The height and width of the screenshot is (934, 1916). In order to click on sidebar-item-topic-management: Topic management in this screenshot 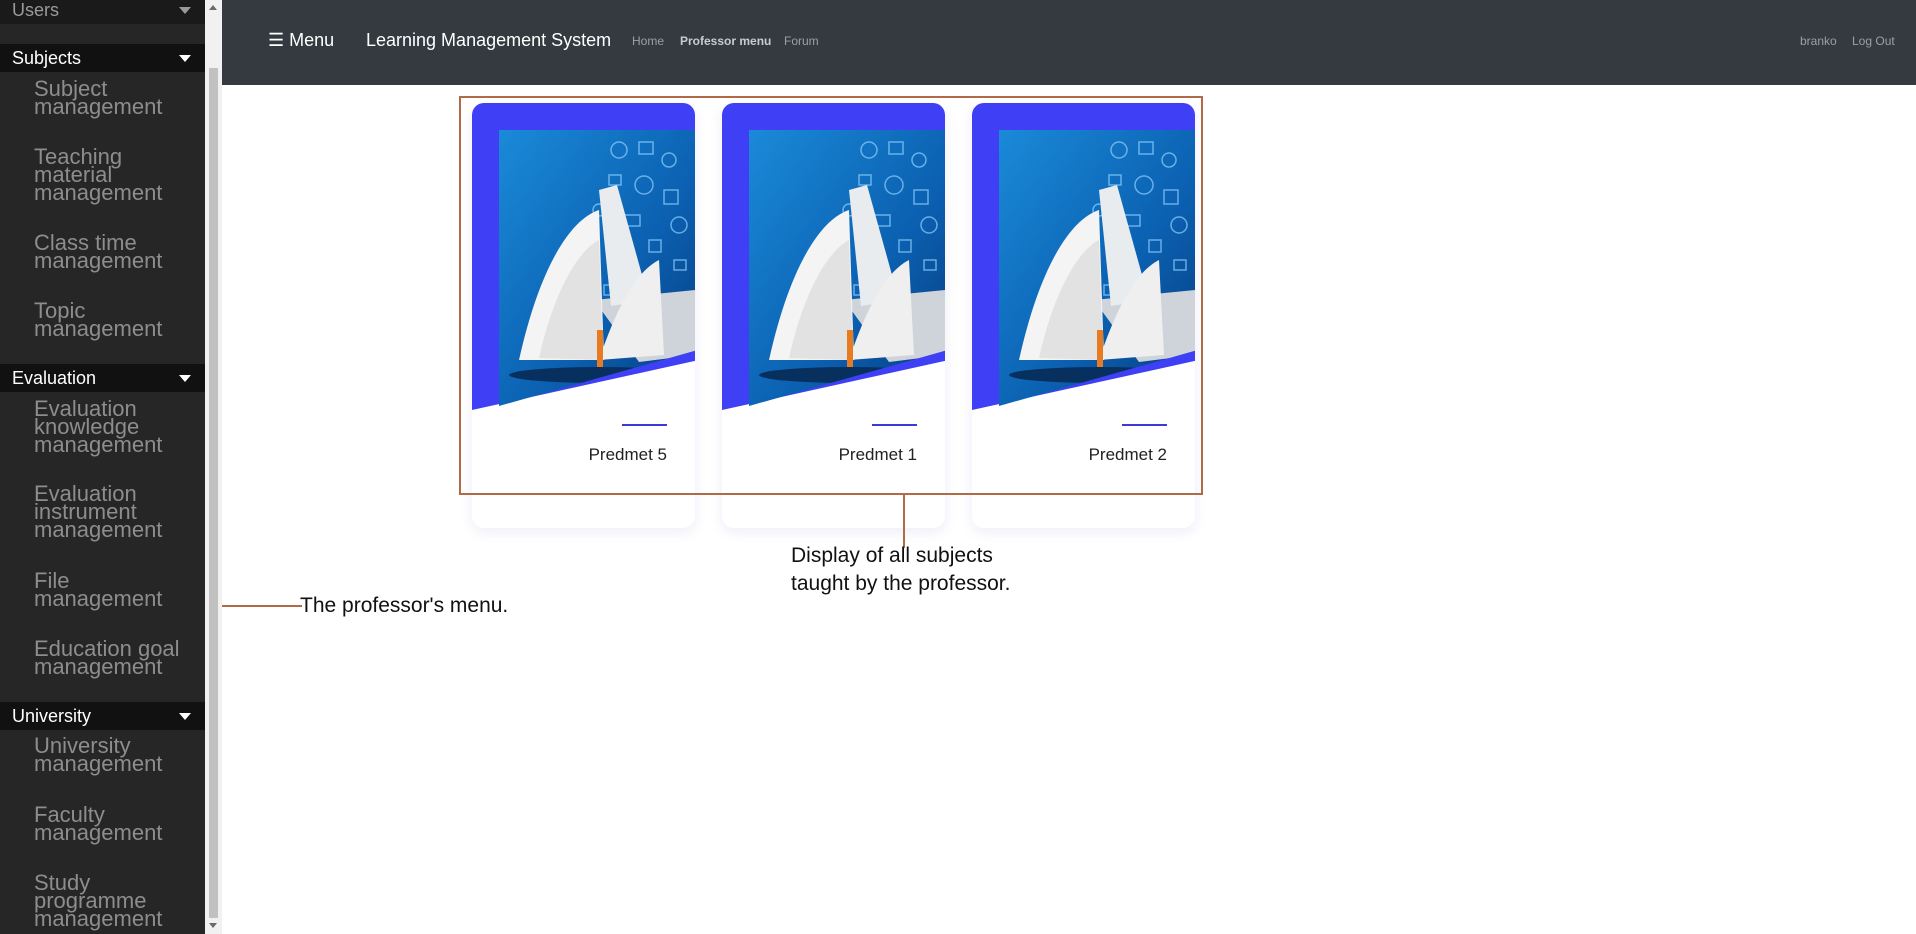, I will do `click(118, 320)`.